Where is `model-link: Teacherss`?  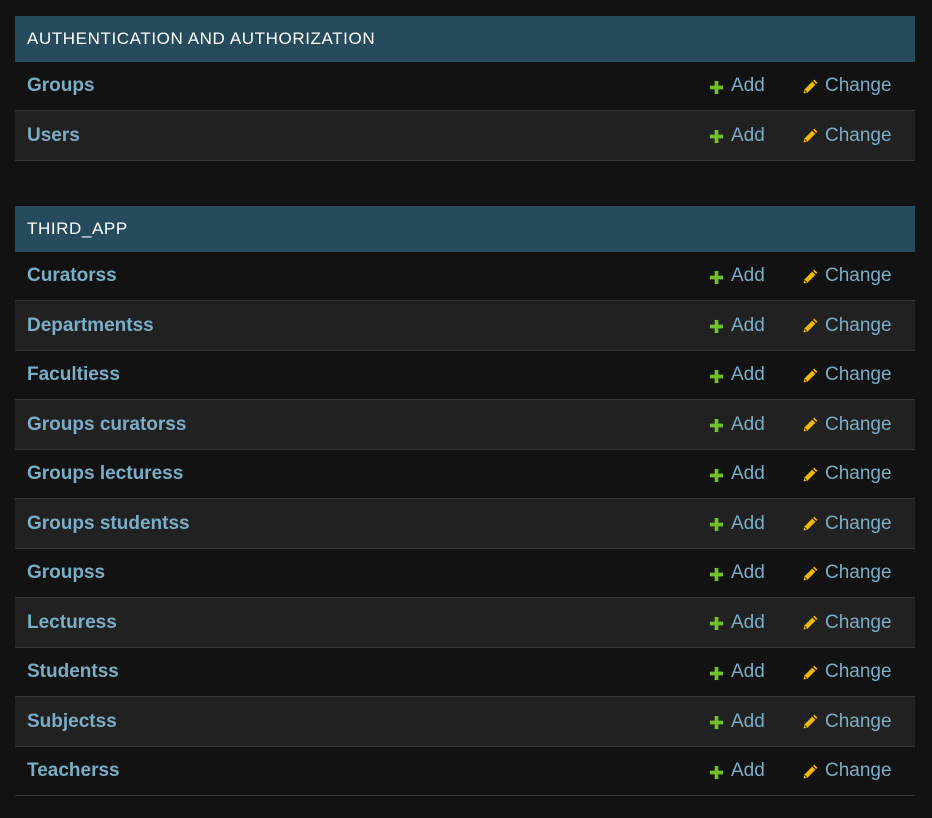
model-link: Teacherss is located at coordinates (73, 771).